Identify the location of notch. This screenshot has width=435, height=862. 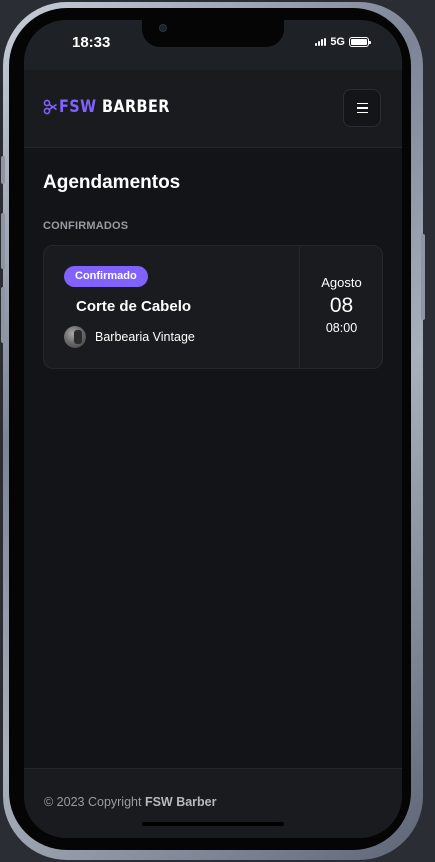
(213, 33).